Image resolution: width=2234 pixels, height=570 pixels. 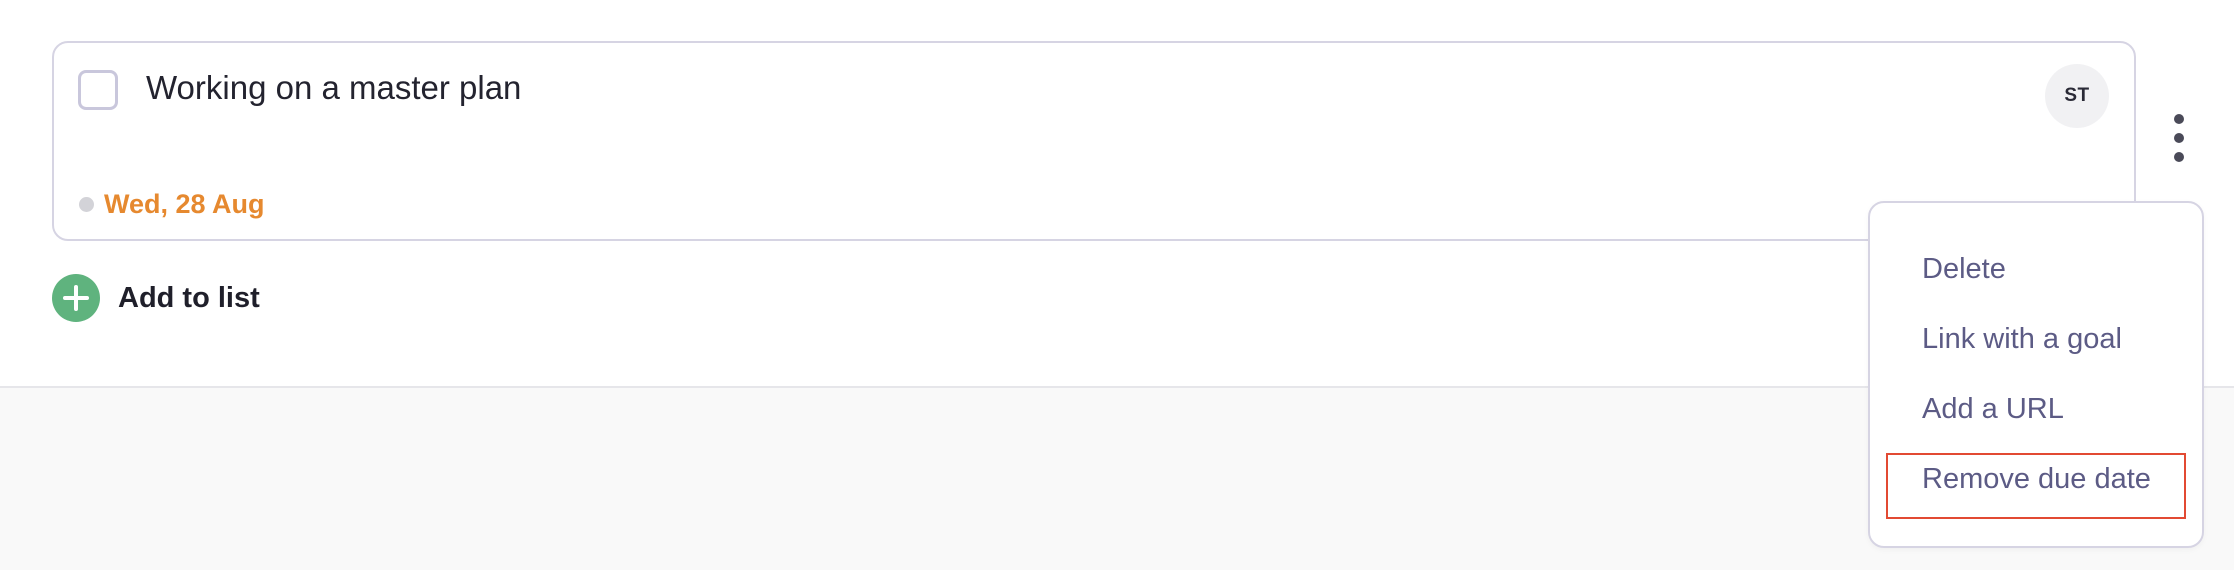 I want to click on menu-item-add-url: Add a URL, so click(x=1993, y=409).